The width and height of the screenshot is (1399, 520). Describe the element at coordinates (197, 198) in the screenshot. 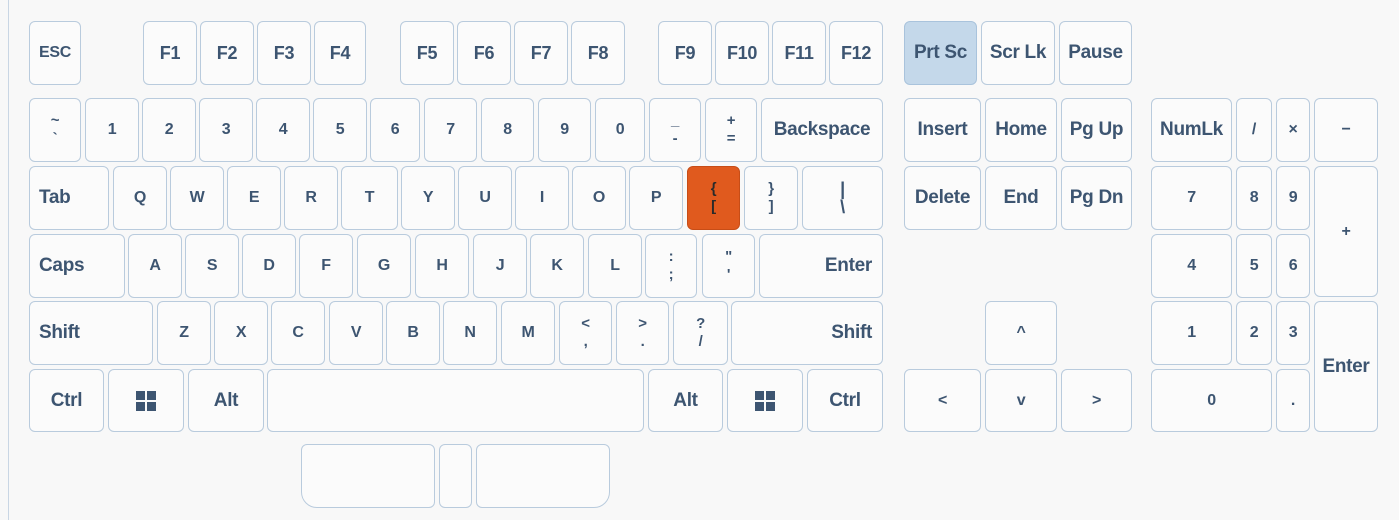

I see `key-w: W` at that location.